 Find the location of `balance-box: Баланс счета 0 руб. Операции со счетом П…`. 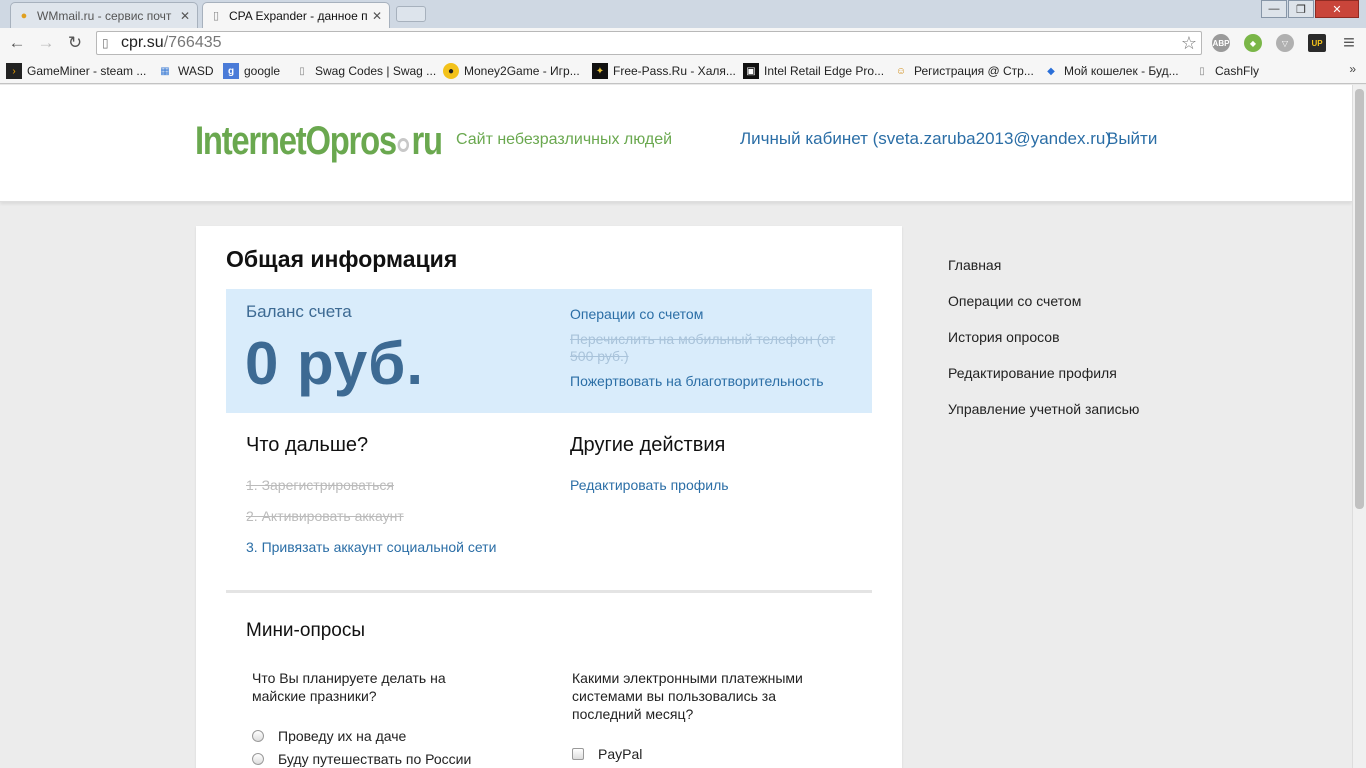

balance-box: Баланс счета 0 руб. Операции со счетом П… is located at coordinates (549, 351).